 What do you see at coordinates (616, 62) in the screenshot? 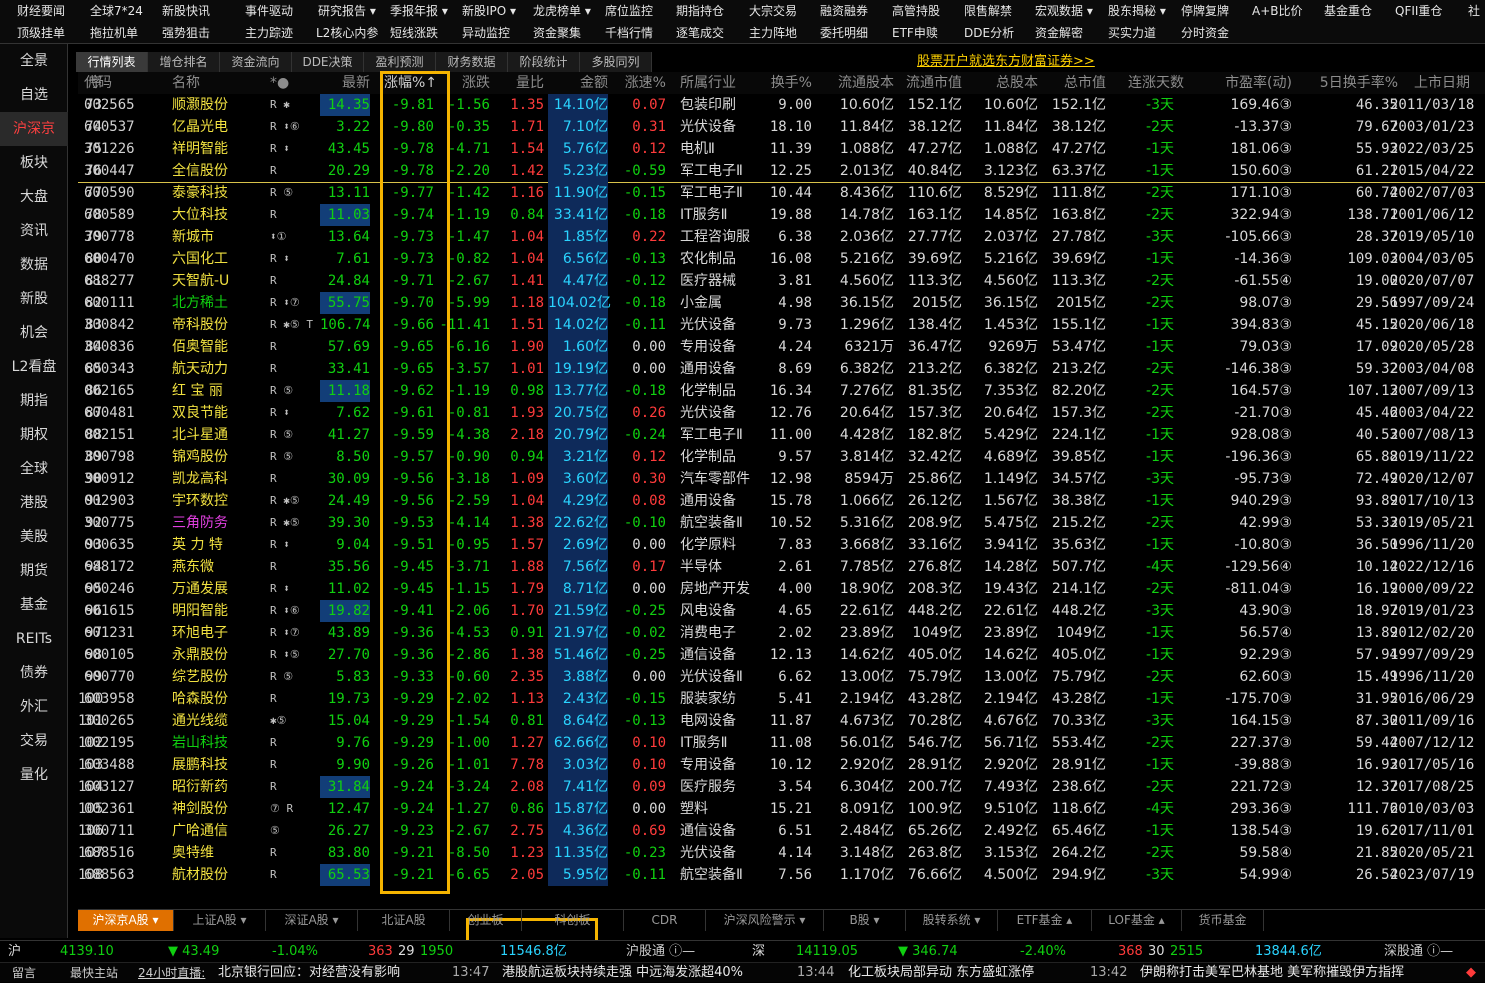
I see `tab-item: 多股同列` at bounding box center [616, 62].